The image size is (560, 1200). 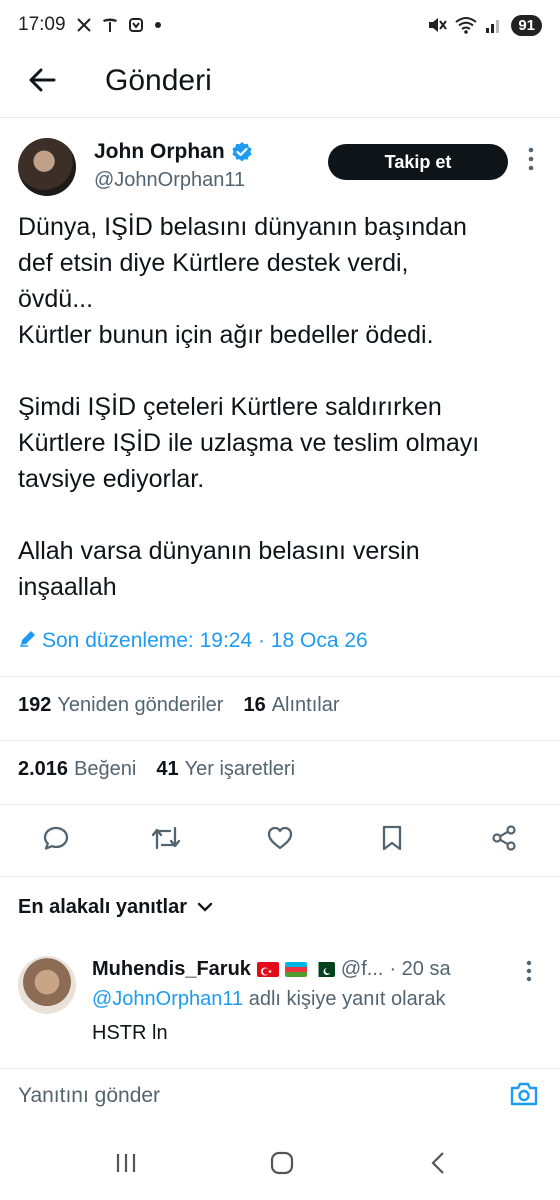 I want to click on bookmarks-stat: 41 Yer işaretleri, so click(x=225, y=769).